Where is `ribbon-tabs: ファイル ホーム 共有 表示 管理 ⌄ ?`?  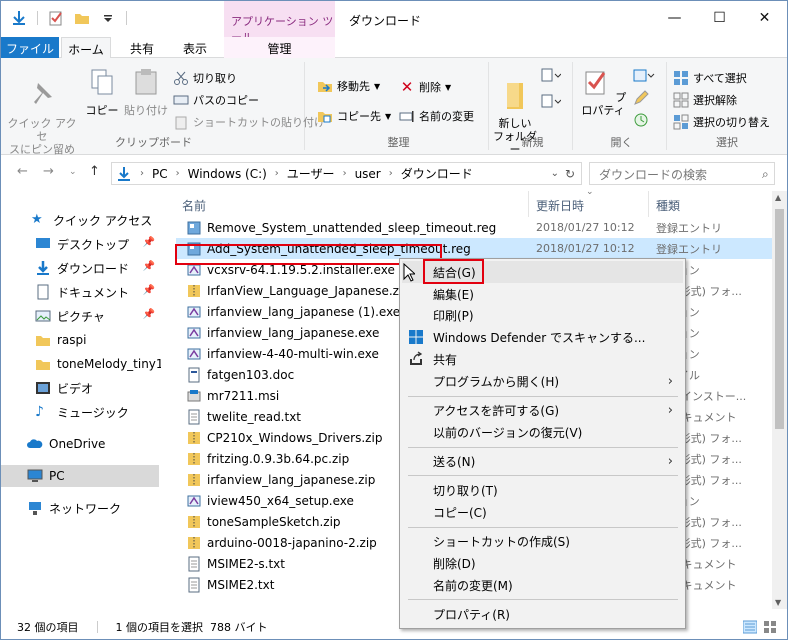 ribbon-tabs: ファイル ホーム 共有 表示 管理 ⌄ ? is located at coordinates (394, 63).